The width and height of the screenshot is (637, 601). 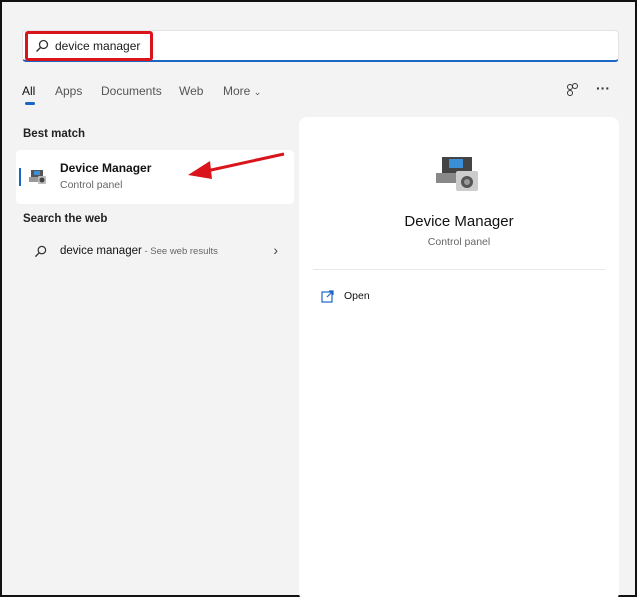 I want to click on selection-indicator, so click(x=20, y=177).